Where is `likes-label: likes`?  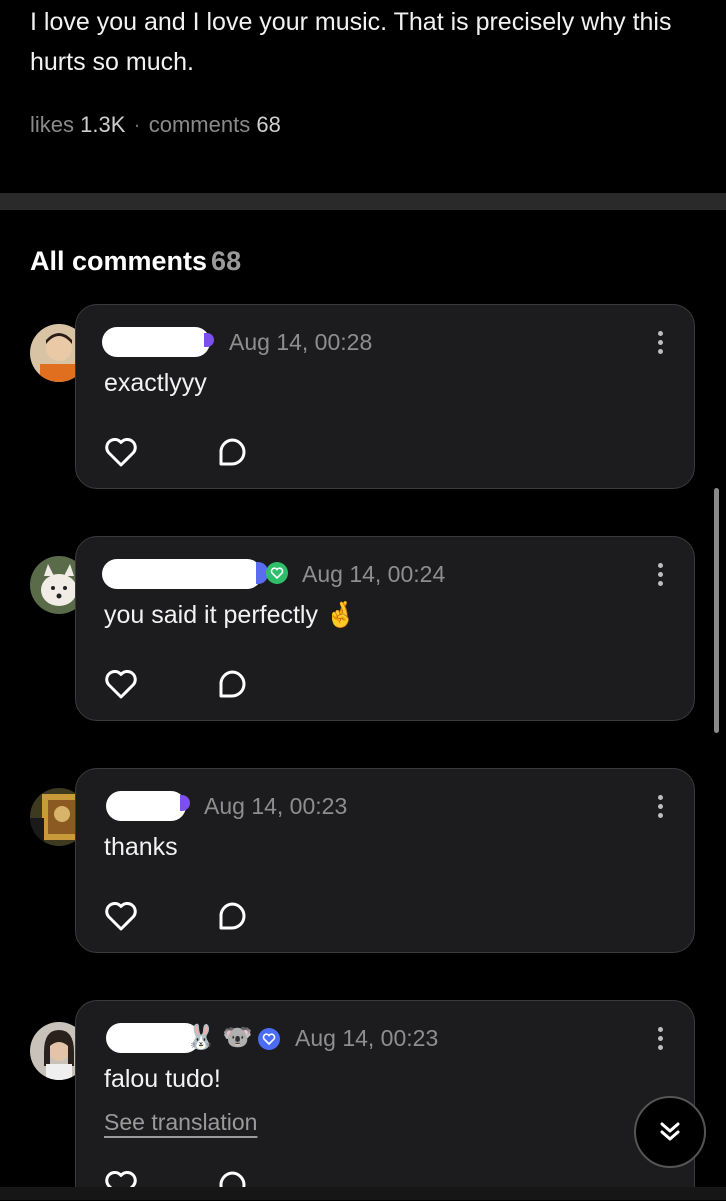 likes-label: likes is located at coordinates (52, 124).